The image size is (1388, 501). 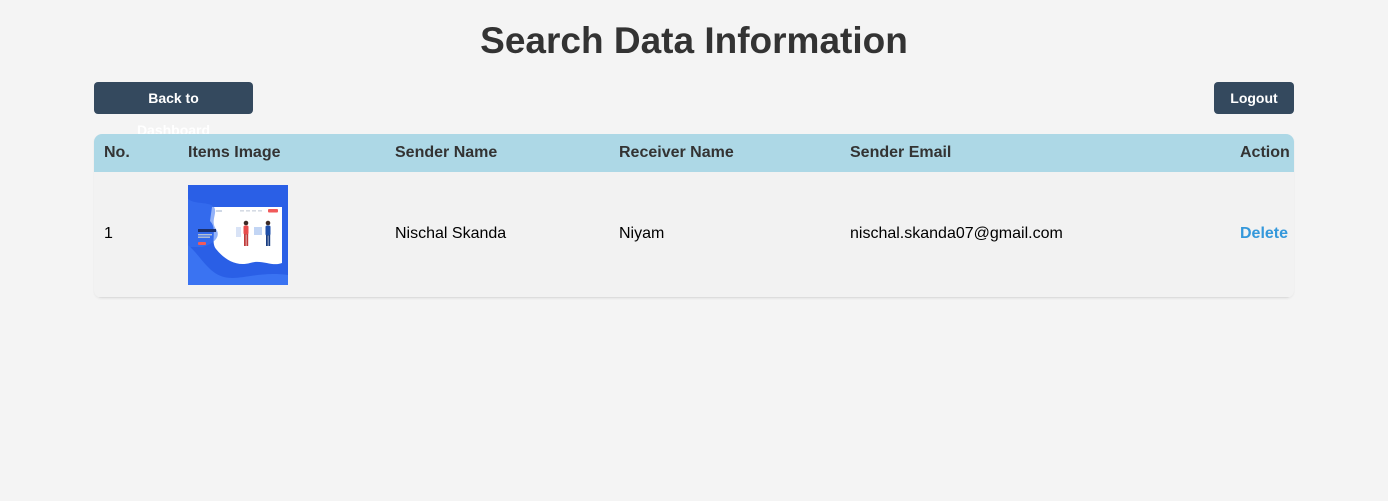 I want to click on cell-receiver-name: Niyam, so click(x=642, y=234).